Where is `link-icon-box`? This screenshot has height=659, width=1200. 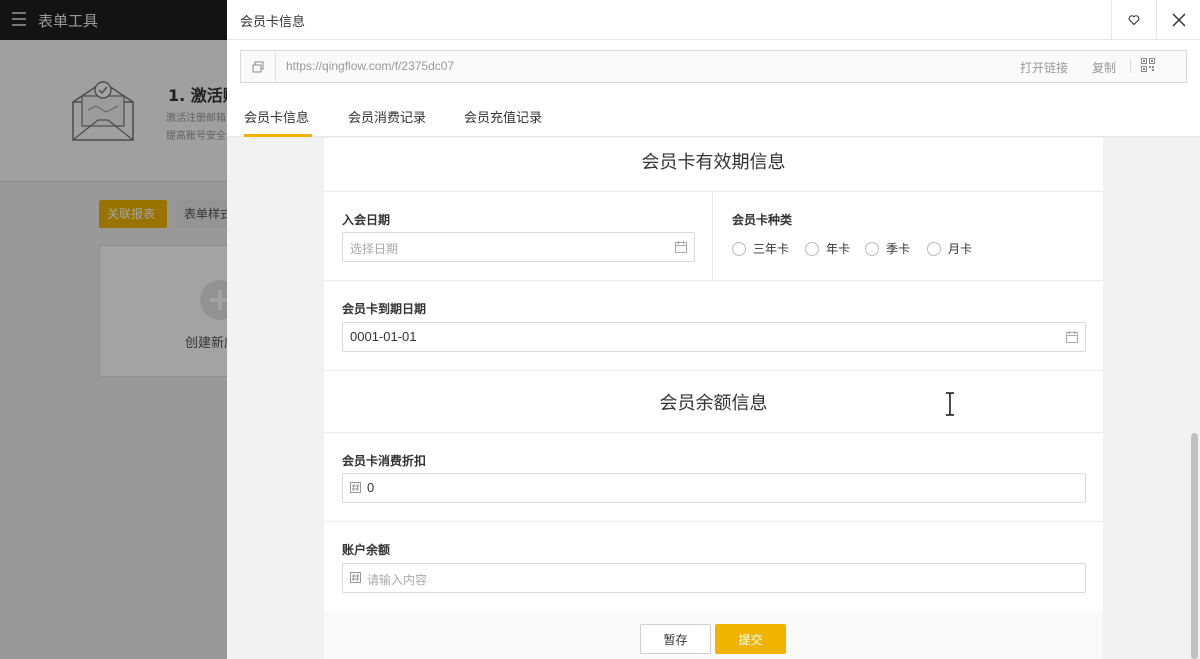
link-icon-box is located at coordinates (258, 66).